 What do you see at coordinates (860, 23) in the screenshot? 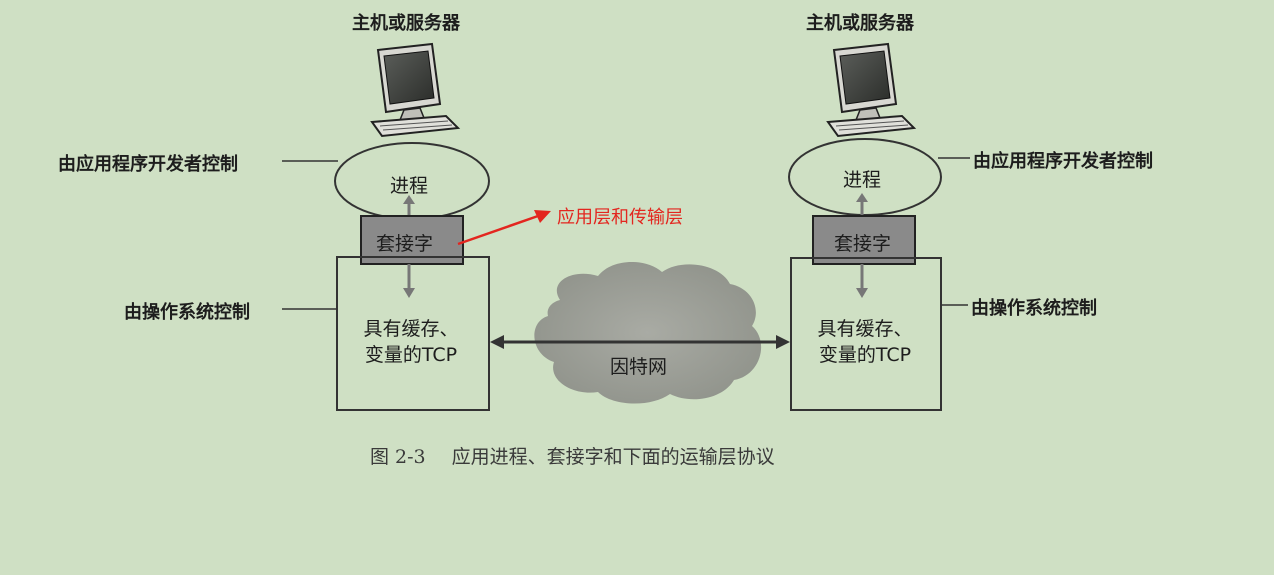
I see `right-host-label: 主机或服务器` at bounding box center [860, 23].